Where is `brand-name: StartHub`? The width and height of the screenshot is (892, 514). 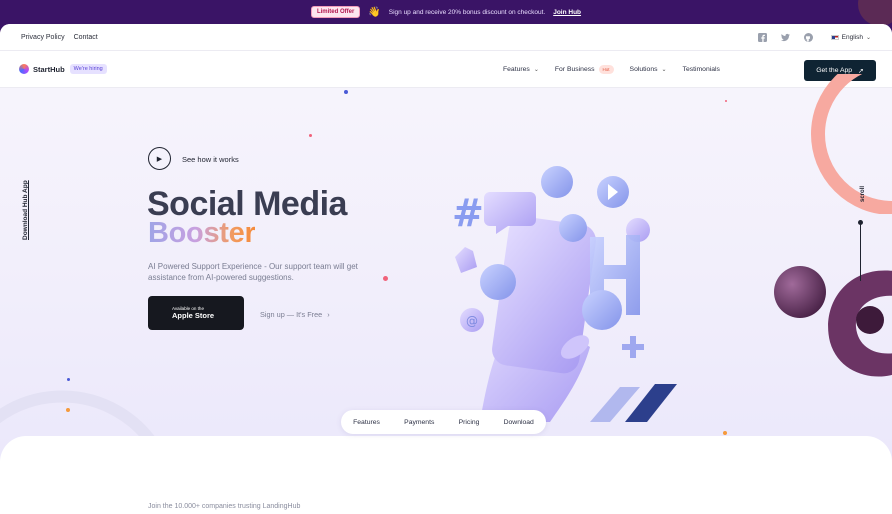 brand-name: StartHub is located at coordinates (49, 69).